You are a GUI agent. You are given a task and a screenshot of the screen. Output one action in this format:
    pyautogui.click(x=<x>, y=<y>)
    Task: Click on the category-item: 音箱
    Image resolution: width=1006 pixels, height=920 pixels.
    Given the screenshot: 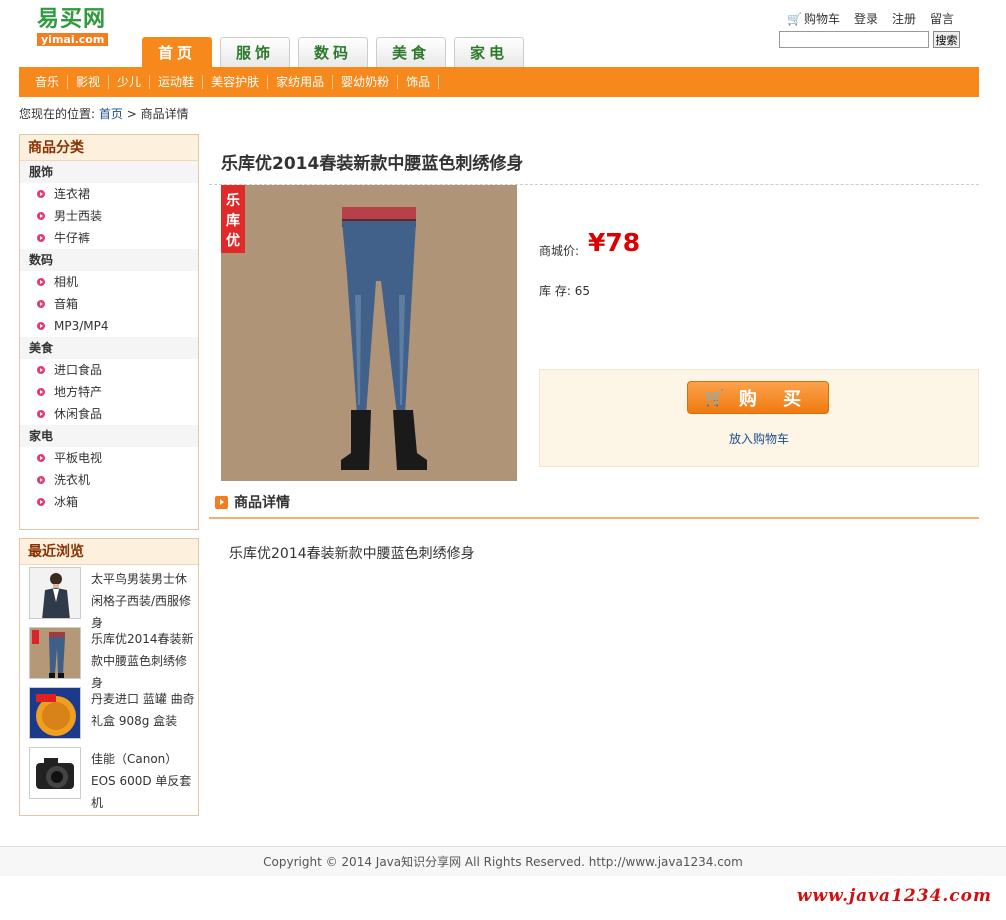 What is the action you would take?
    pyautogui.click(x=109, y=304)
    